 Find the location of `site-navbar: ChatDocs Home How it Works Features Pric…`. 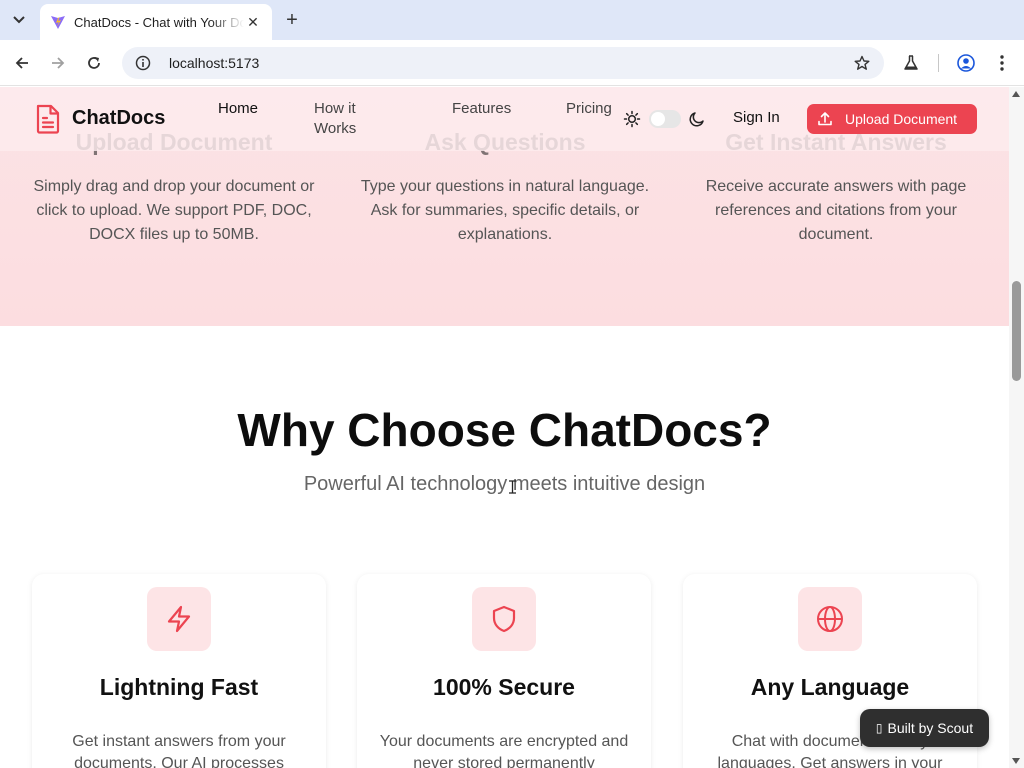

site-navbar: ChatDocs Home How it Works Features Pric… is located at coordinates (504, 119).